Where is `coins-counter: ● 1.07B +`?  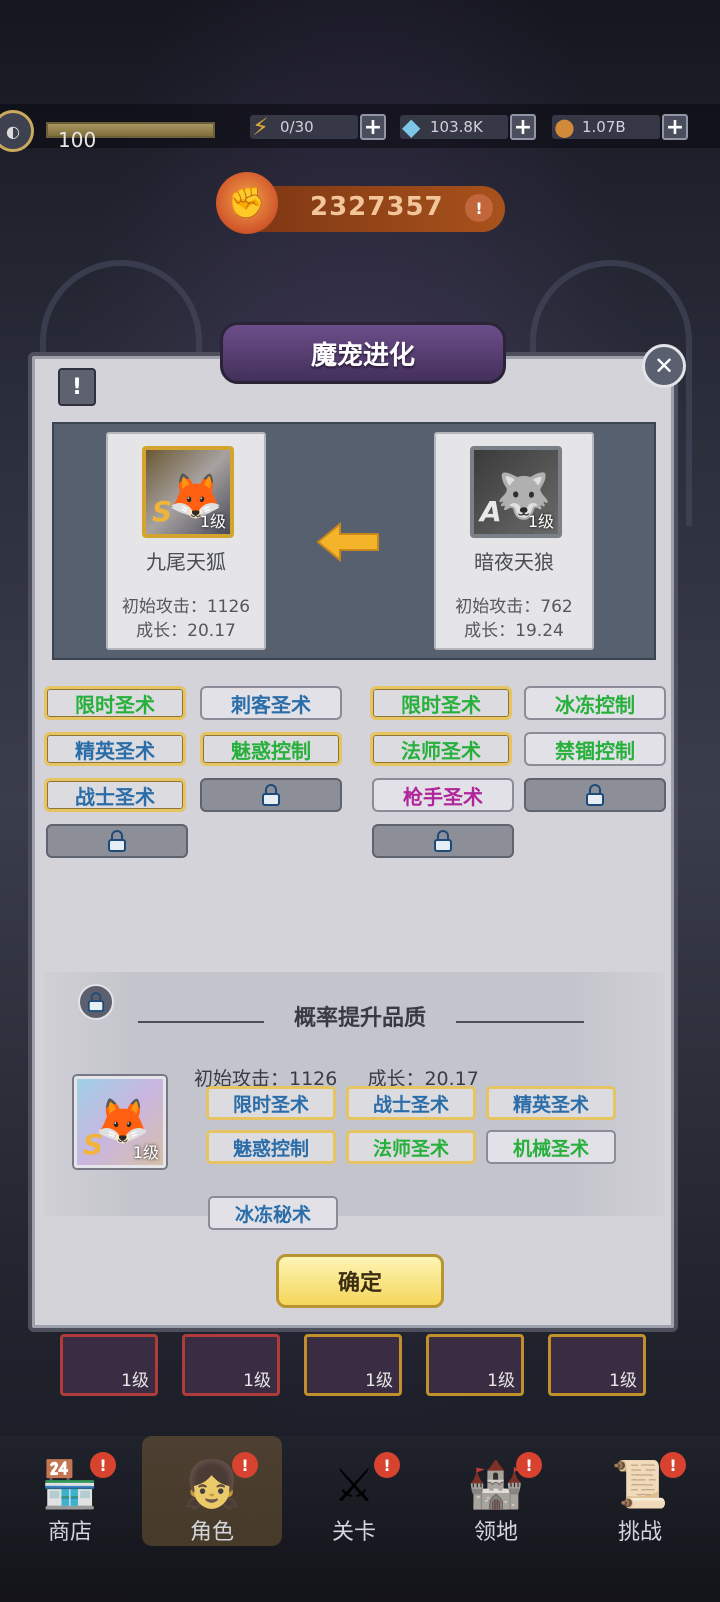
coins-counter: ● 1.07B + is located at coordinates (620, 127).